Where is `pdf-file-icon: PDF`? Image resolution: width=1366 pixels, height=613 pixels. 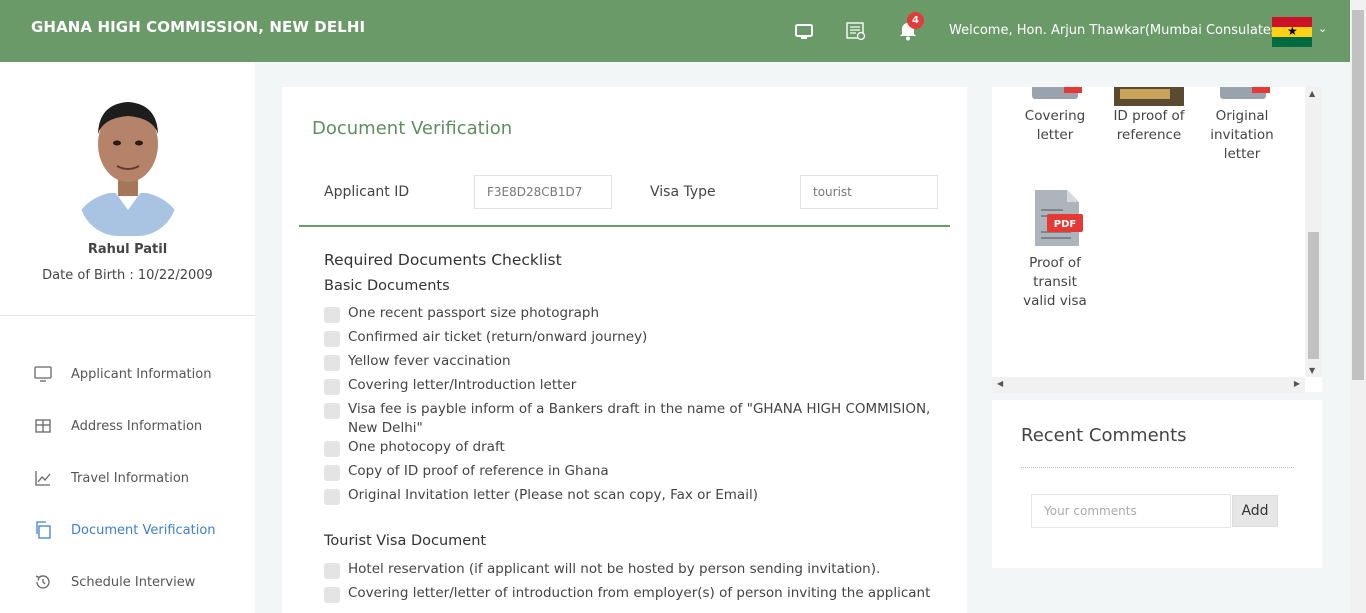
pdf-file-icon: PDF is located at coordinates (1058, 218).